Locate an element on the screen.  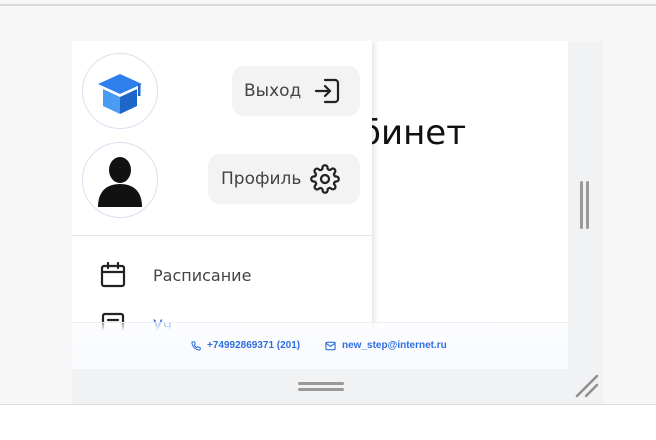
exit-icon is located at coordinates (327, 91).